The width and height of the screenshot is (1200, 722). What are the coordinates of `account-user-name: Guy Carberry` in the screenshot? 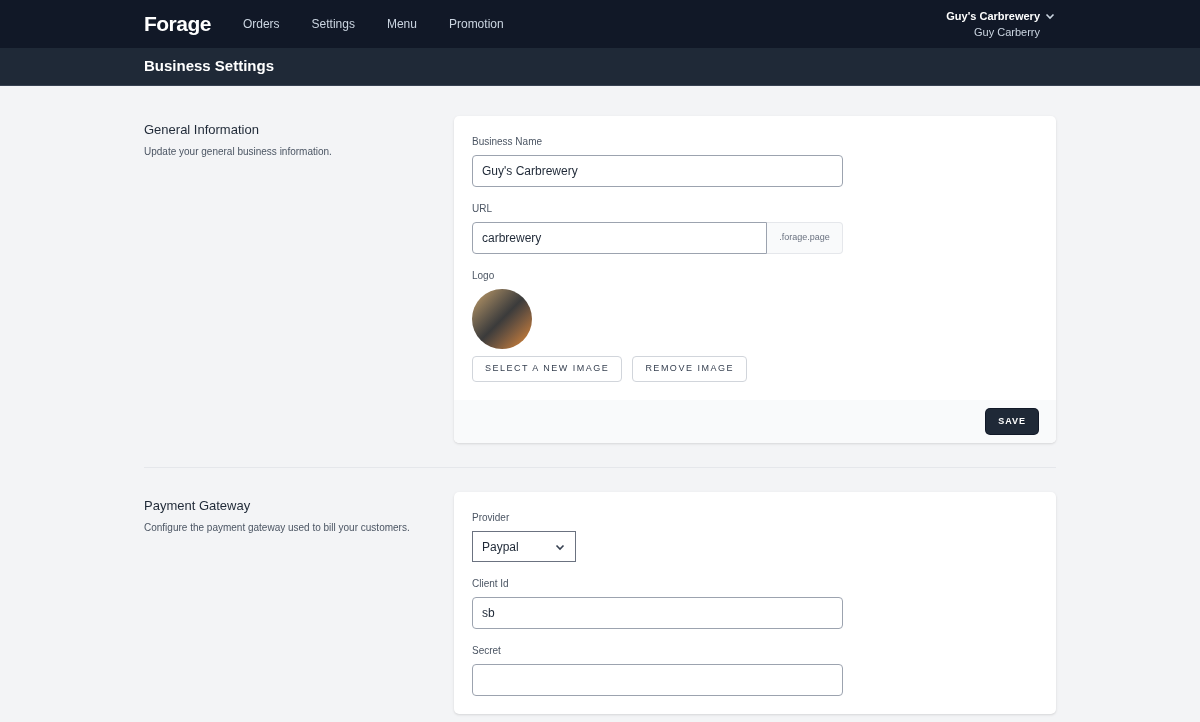 It's located at (1006, 32).